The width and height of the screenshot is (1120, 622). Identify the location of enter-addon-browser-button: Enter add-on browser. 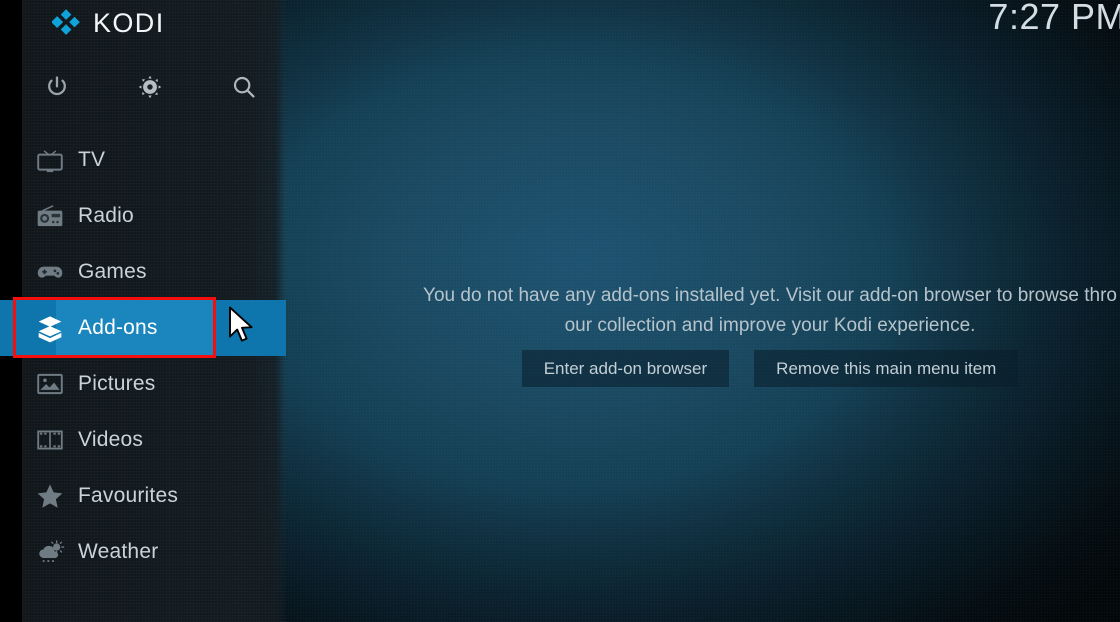
(625, 368).